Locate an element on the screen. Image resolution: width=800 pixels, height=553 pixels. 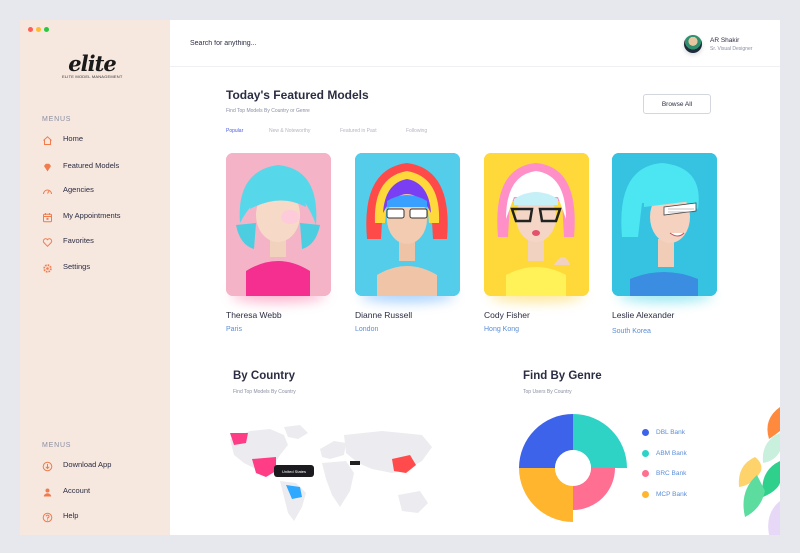
minimize-window-button is located at coordinates (38, 29).